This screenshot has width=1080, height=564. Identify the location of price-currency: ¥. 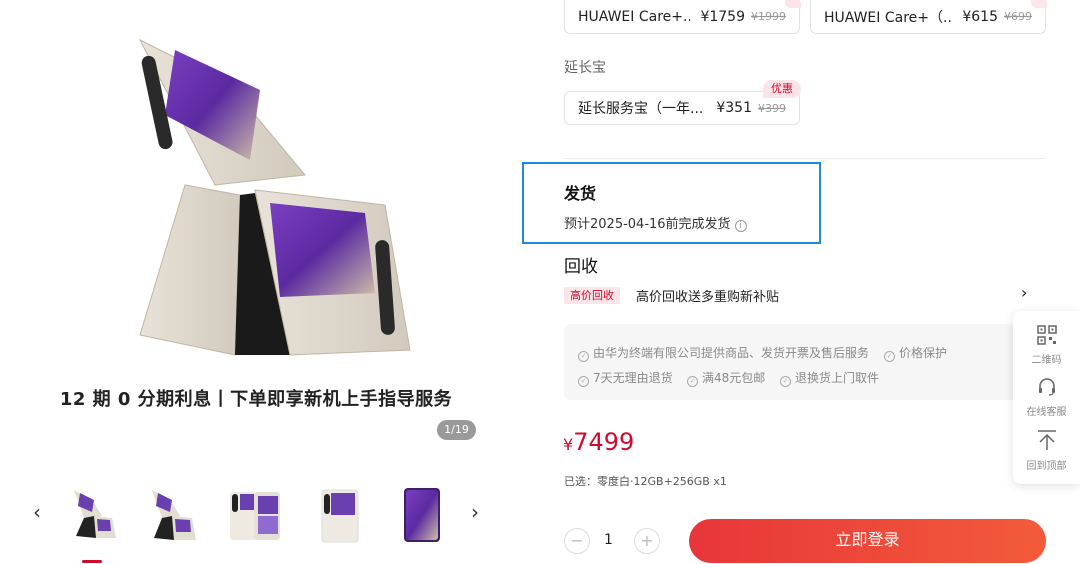
(568, 444).